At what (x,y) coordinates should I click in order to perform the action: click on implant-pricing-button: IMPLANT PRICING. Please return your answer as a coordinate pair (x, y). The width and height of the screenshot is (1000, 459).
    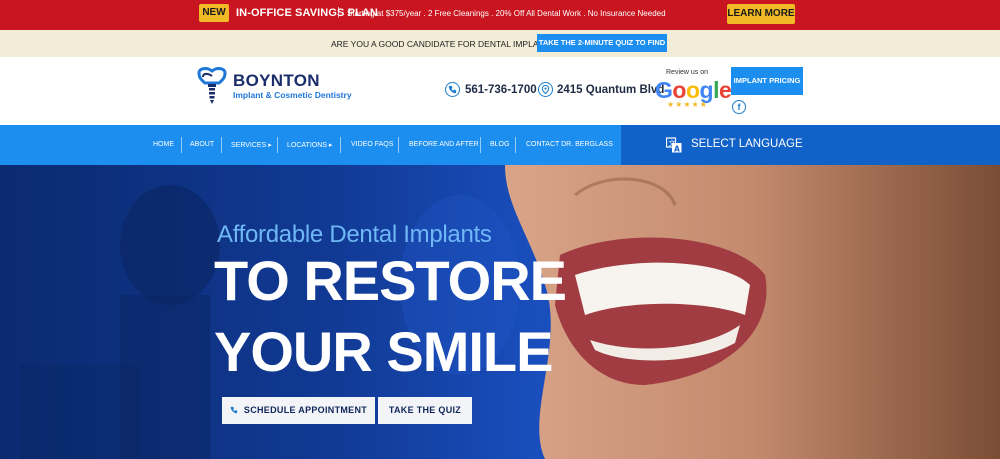
    Looking at the image, I should click on (767, 81).